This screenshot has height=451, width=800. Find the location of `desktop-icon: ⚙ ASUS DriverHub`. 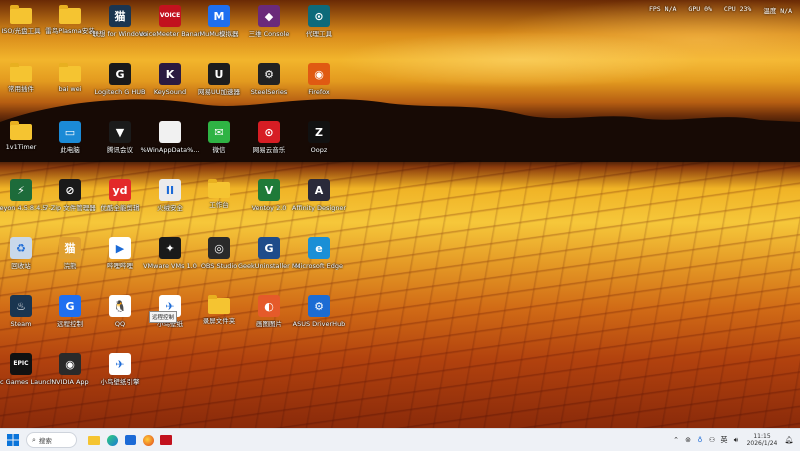

desktop-icon: ⚙ ASUS DriverHub is located at coordinates (319, 321).